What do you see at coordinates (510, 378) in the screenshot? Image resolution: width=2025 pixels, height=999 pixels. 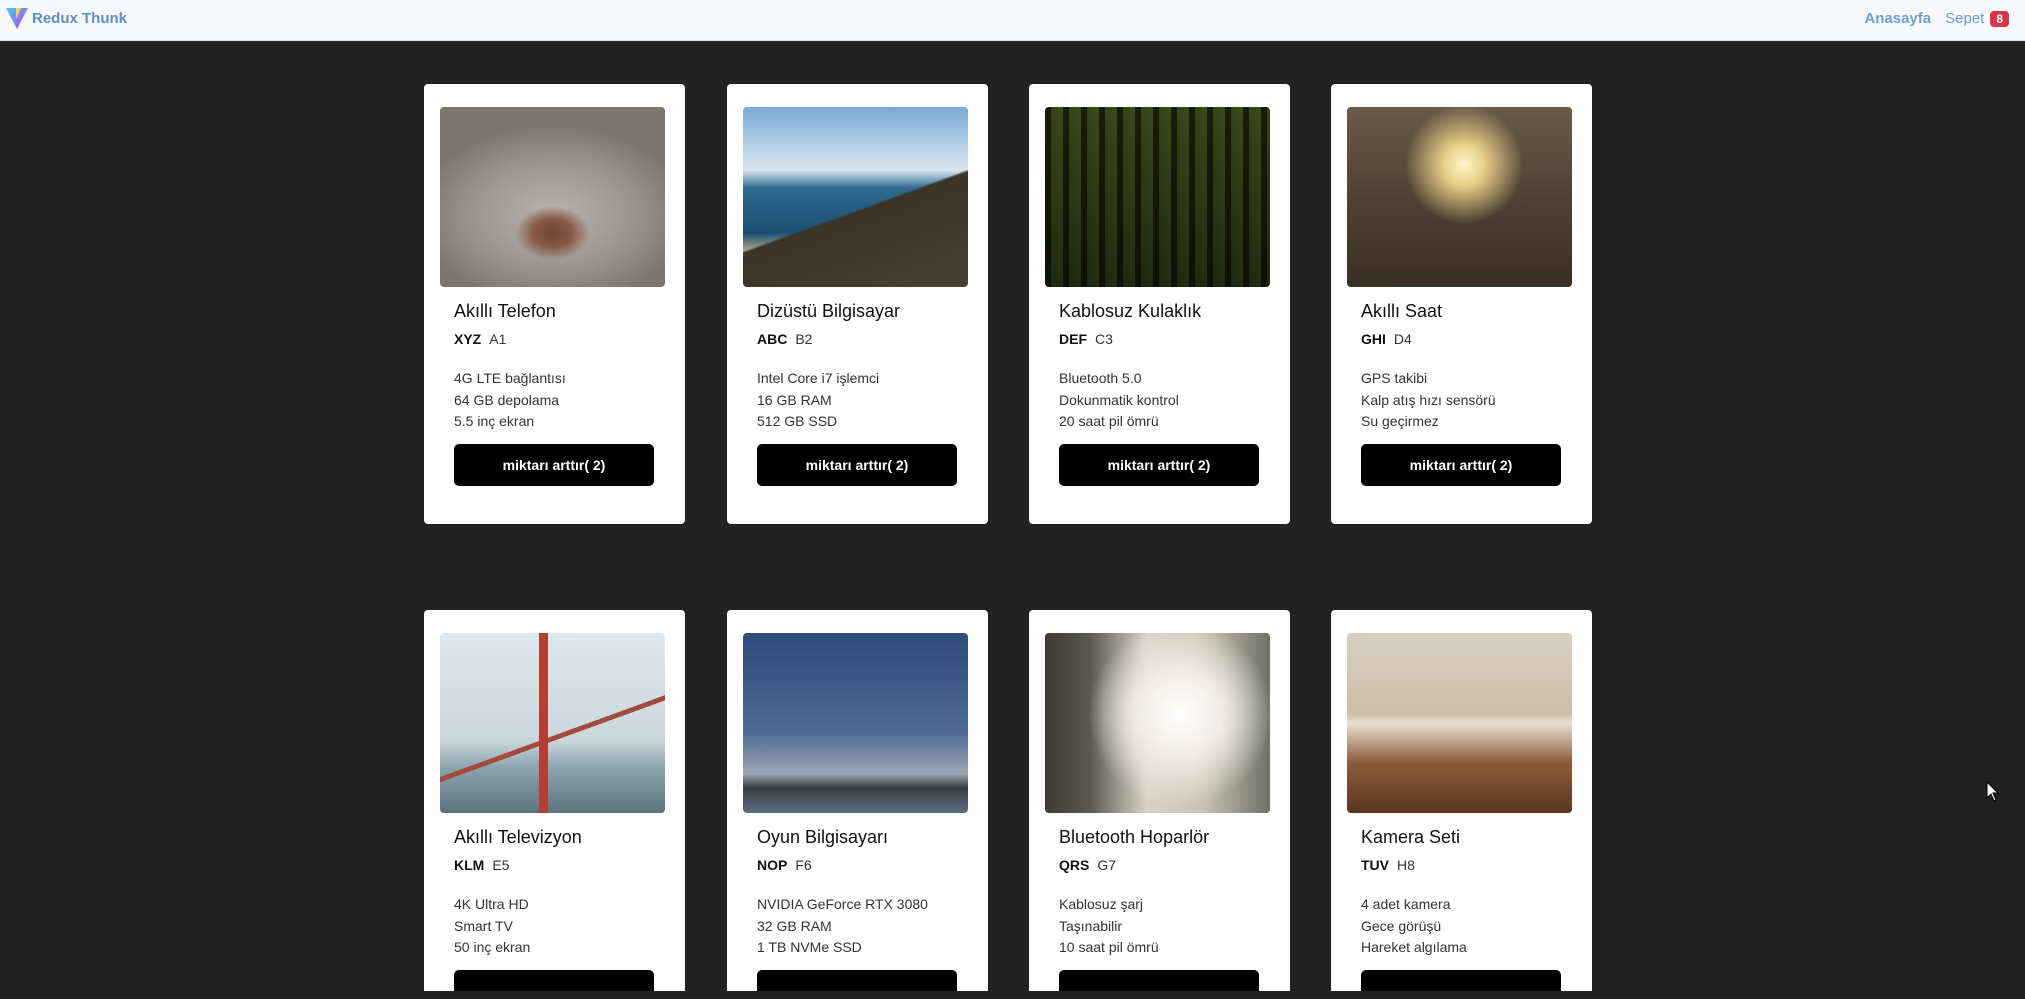 I see `feature-item: 4G LTE bağlantısı` at bounding box center [510, 378].